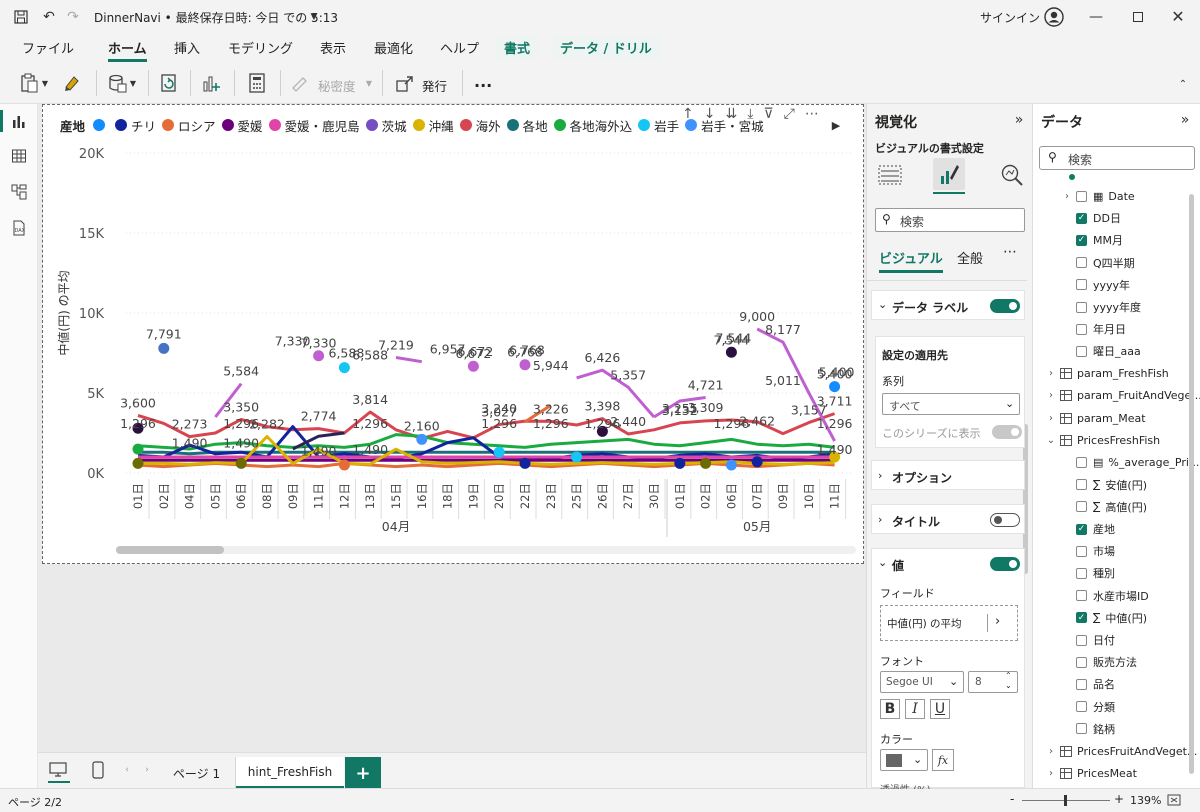  I want to click on minimize-icon: —, so click(1096, 17).